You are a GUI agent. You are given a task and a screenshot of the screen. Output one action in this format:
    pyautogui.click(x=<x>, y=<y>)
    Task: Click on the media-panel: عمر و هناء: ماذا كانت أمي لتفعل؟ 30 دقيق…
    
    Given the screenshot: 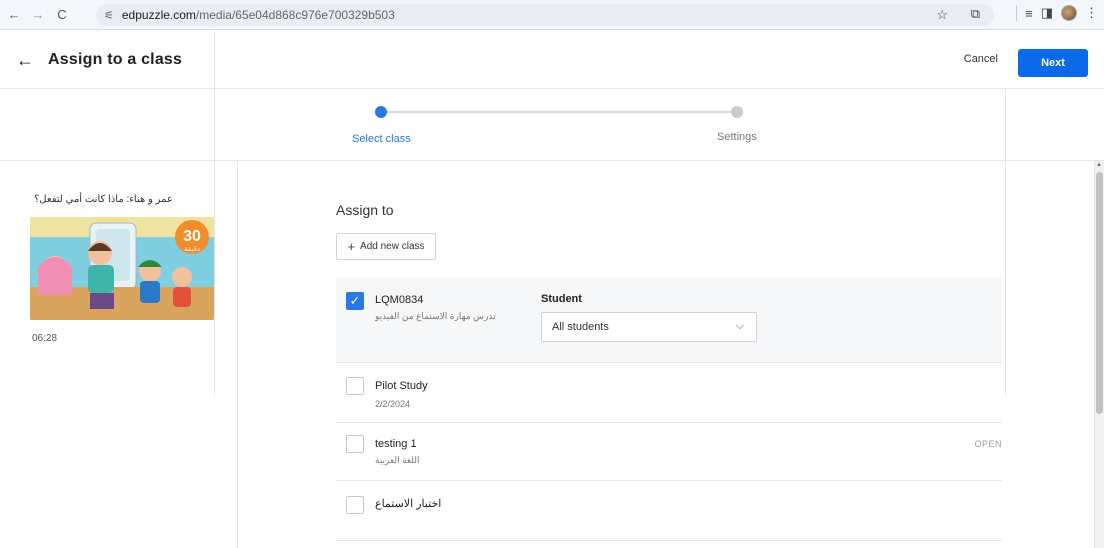 What is the action you would take?
    pyautogui.click(x=107, y=278)
    